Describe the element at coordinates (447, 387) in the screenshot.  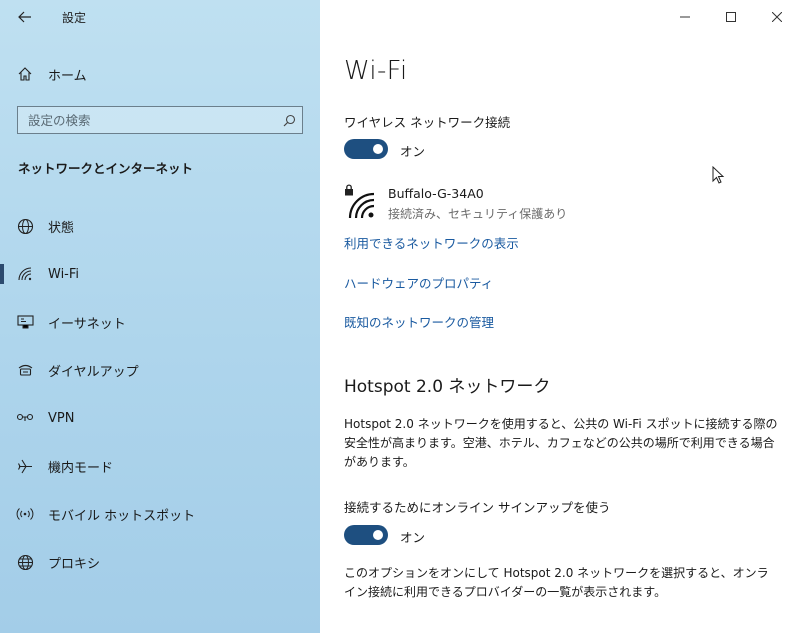
I see `hotspot-section-title: Hotspot 2.0 ネットワーク` at that location.